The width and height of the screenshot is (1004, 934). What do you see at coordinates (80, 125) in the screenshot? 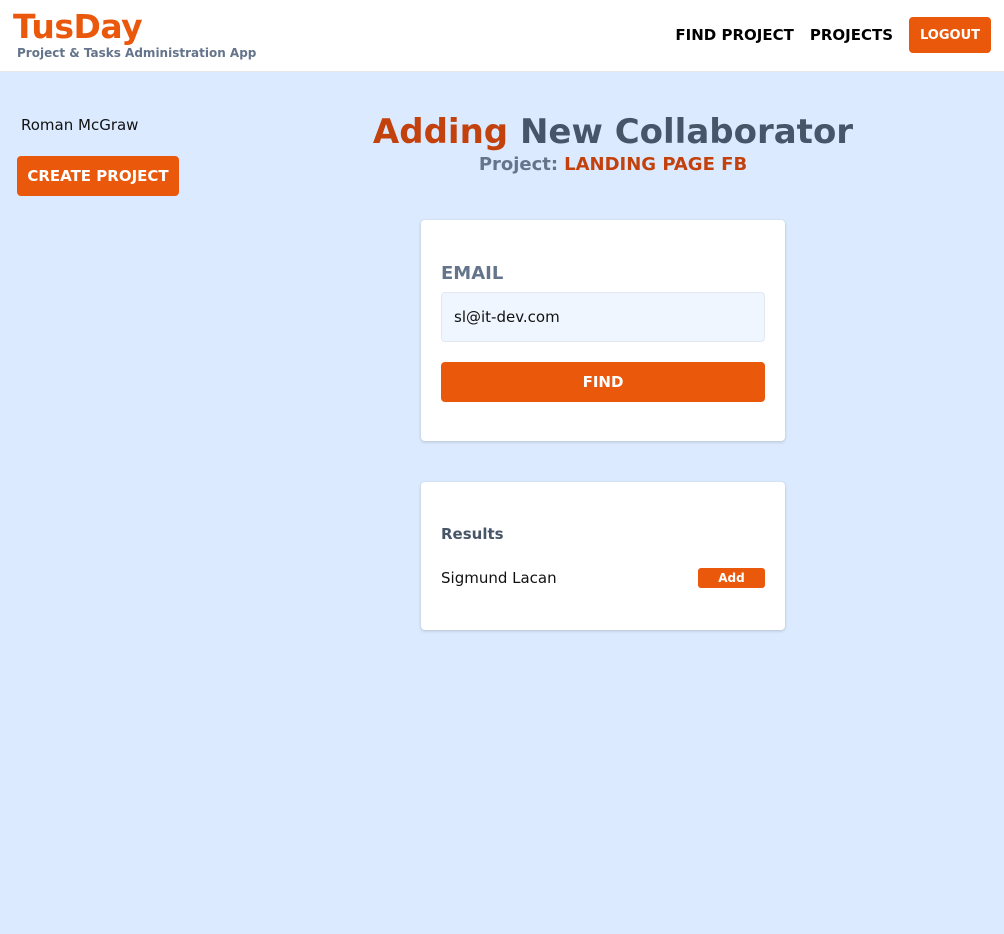
I see `user-name: Roman McGraw` at bounding box center [80, 125].